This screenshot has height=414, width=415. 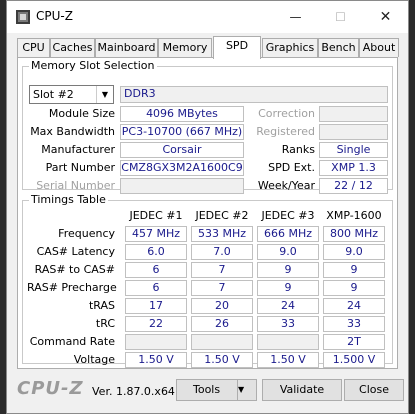 What do you see at coordinates (222, 234) in the screenshot?
I see `timing-cell: 533 MHz` at bounding box center [222, 234].